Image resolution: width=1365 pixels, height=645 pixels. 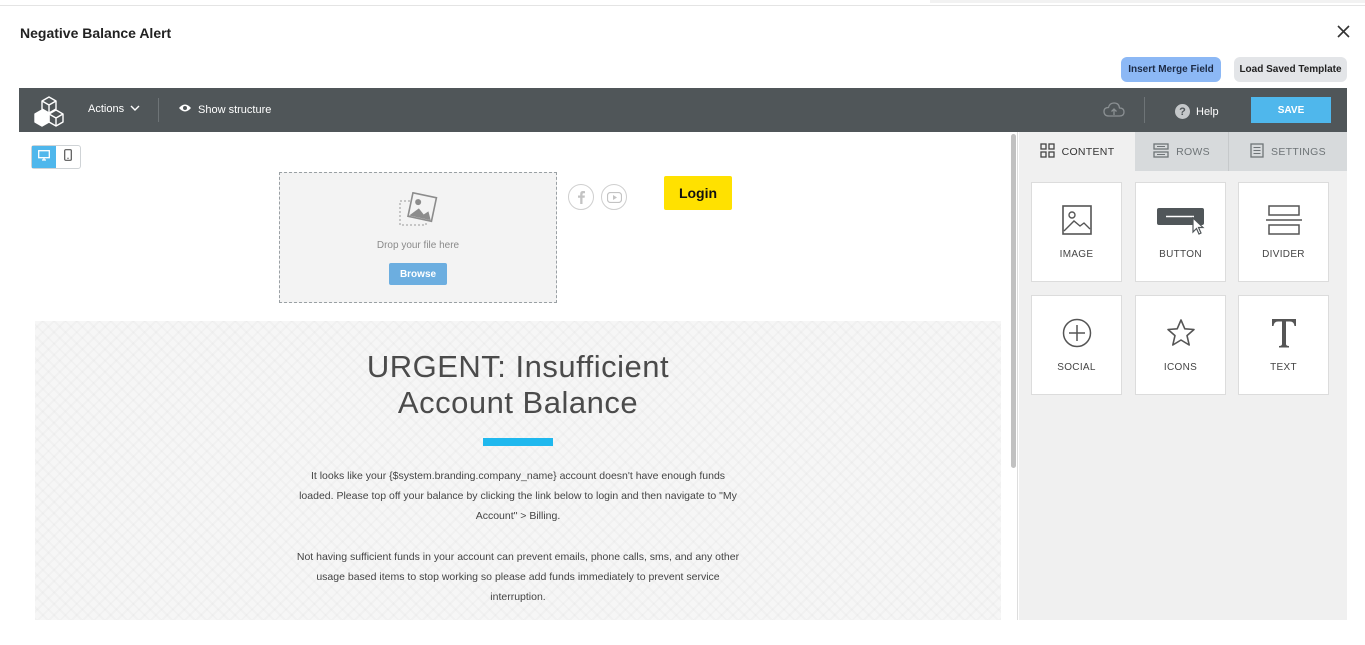 I want to click on tile-button: BUTTON, so click(x=1180, y=232).